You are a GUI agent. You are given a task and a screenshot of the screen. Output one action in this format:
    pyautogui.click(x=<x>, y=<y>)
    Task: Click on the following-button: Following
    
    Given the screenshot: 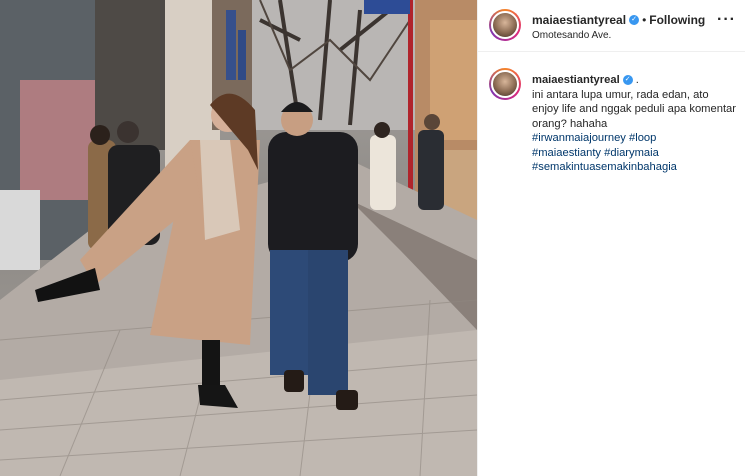 What is the action you would take?
    pyautogui.click(x=677, y=20)
    